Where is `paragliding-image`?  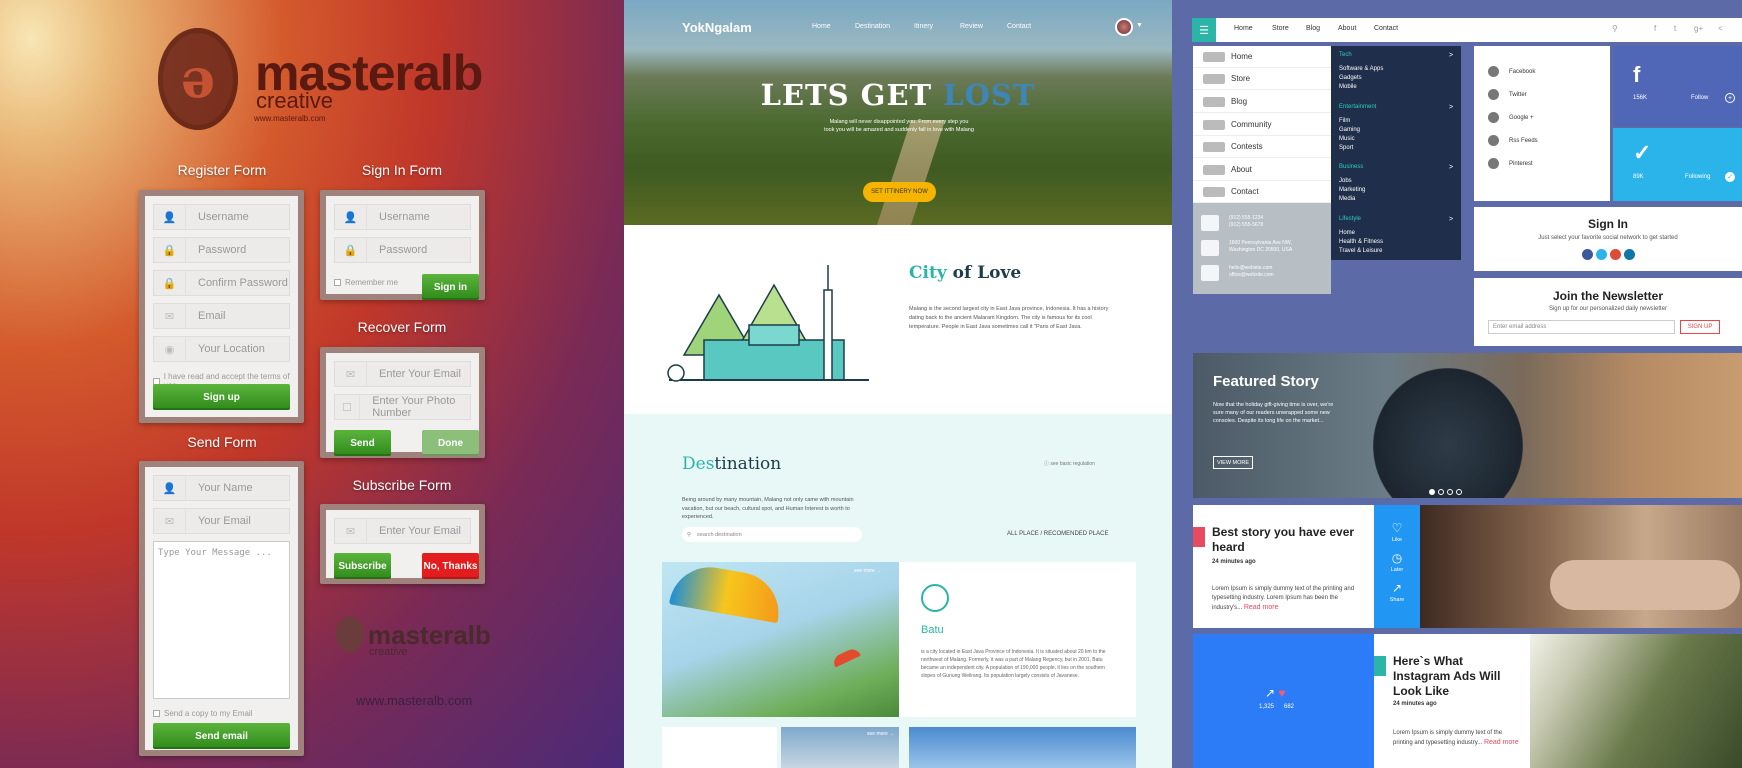 paragliding-image is located at coordinates (780, 639).